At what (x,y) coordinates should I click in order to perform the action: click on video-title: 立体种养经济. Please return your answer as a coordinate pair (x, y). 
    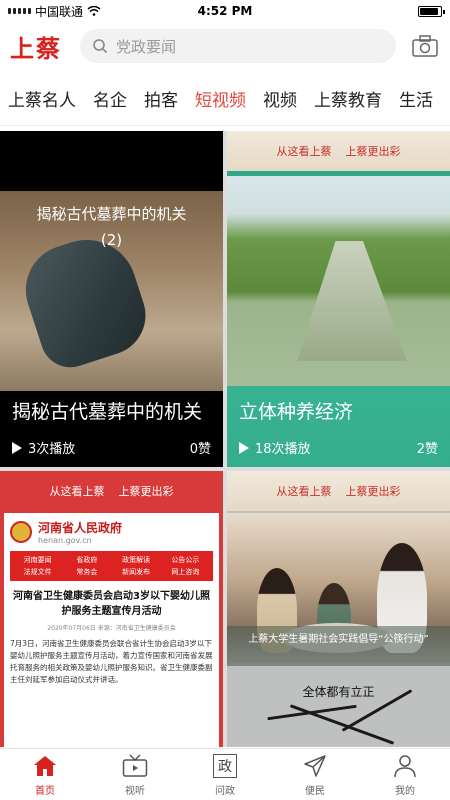
    Looking at the image, I should click on (296, 412).